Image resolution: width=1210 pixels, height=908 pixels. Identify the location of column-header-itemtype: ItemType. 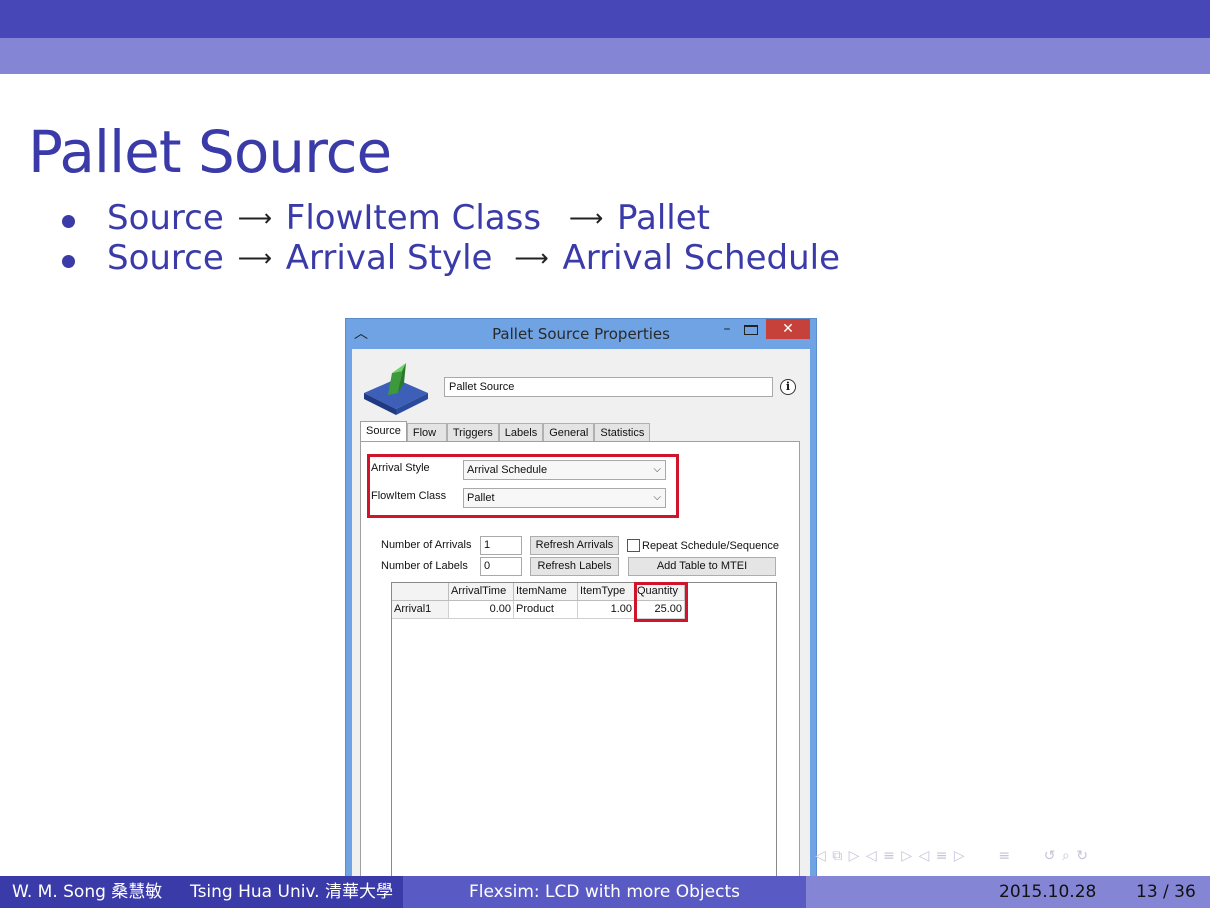
(606, 592).